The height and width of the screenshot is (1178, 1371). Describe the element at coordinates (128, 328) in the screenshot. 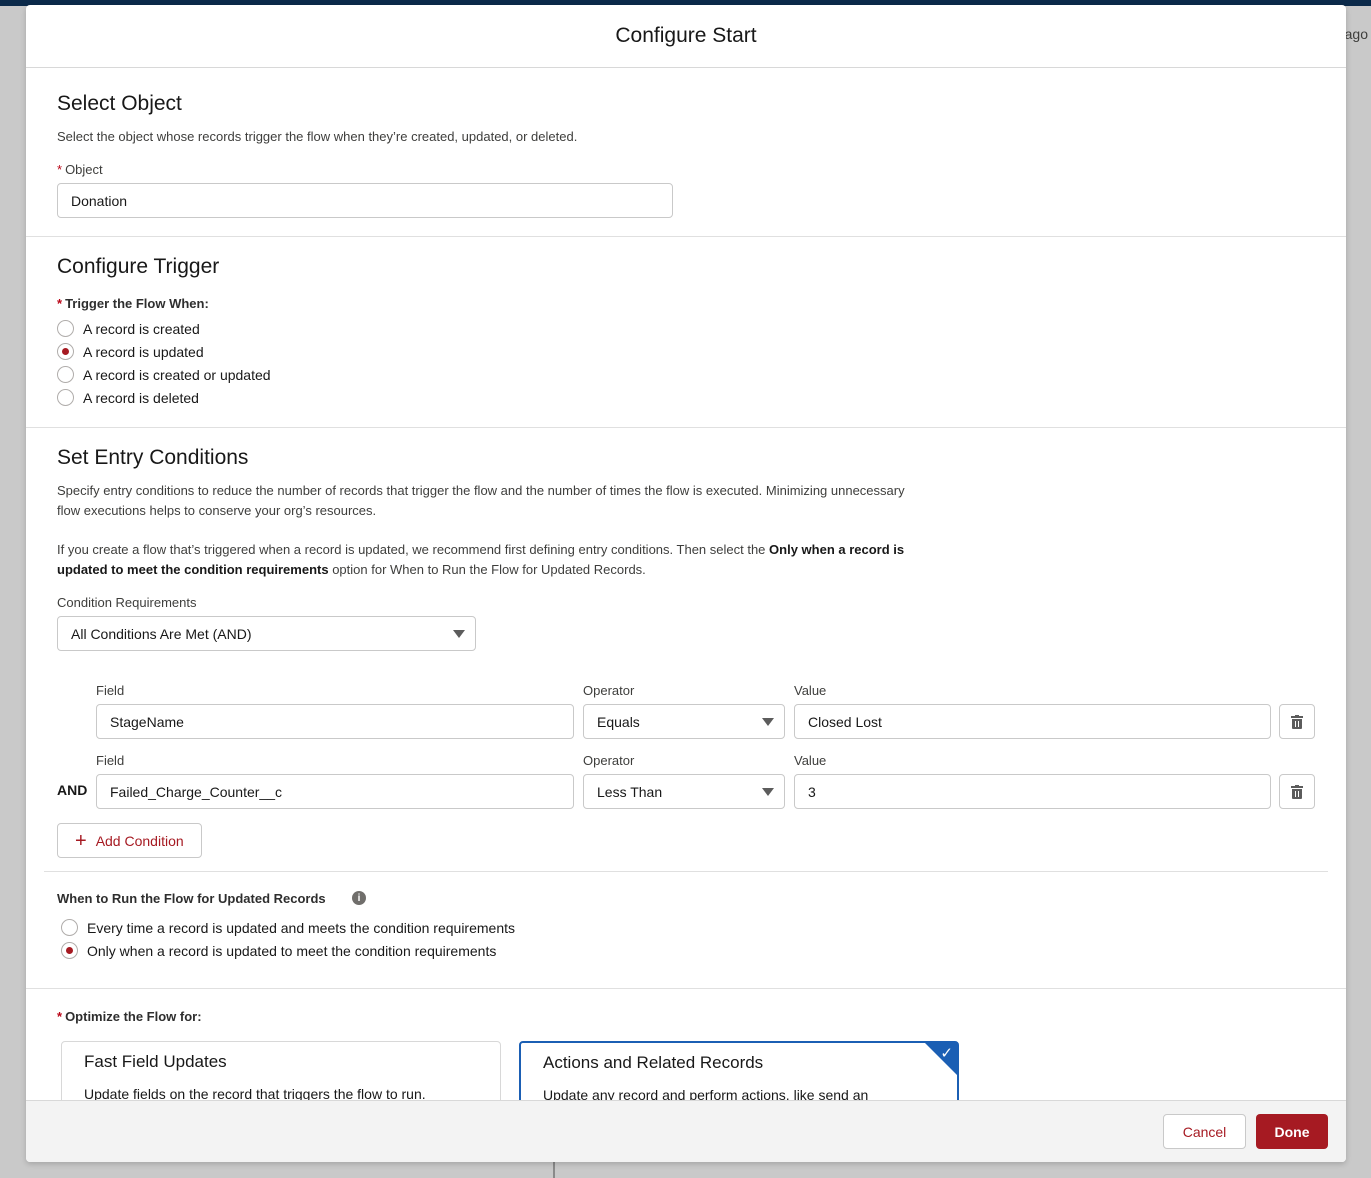

I see `trigger-option-created: A record is created` at that location.